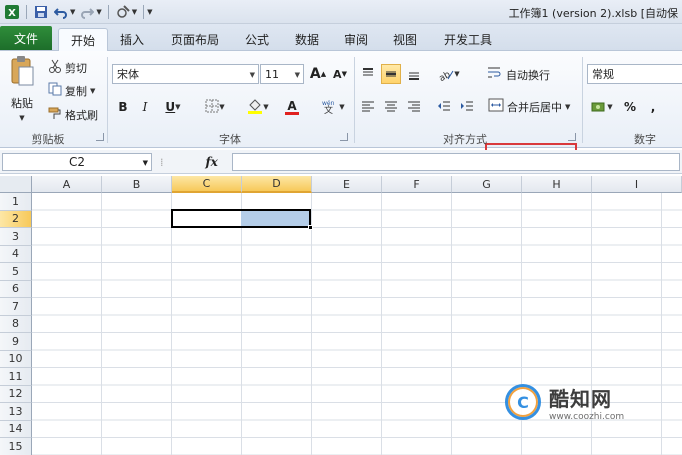  Describe the element at coordinates (98, 12) in the screenshot. I see `redo-dropdown-icon: ▼` at that location.